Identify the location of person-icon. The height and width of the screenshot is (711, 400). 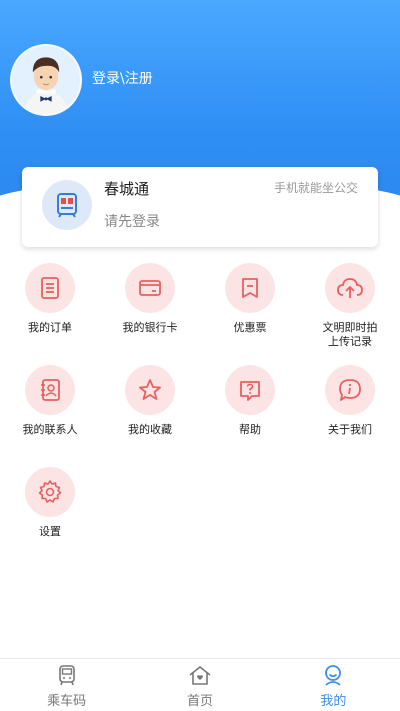
(333, 675).